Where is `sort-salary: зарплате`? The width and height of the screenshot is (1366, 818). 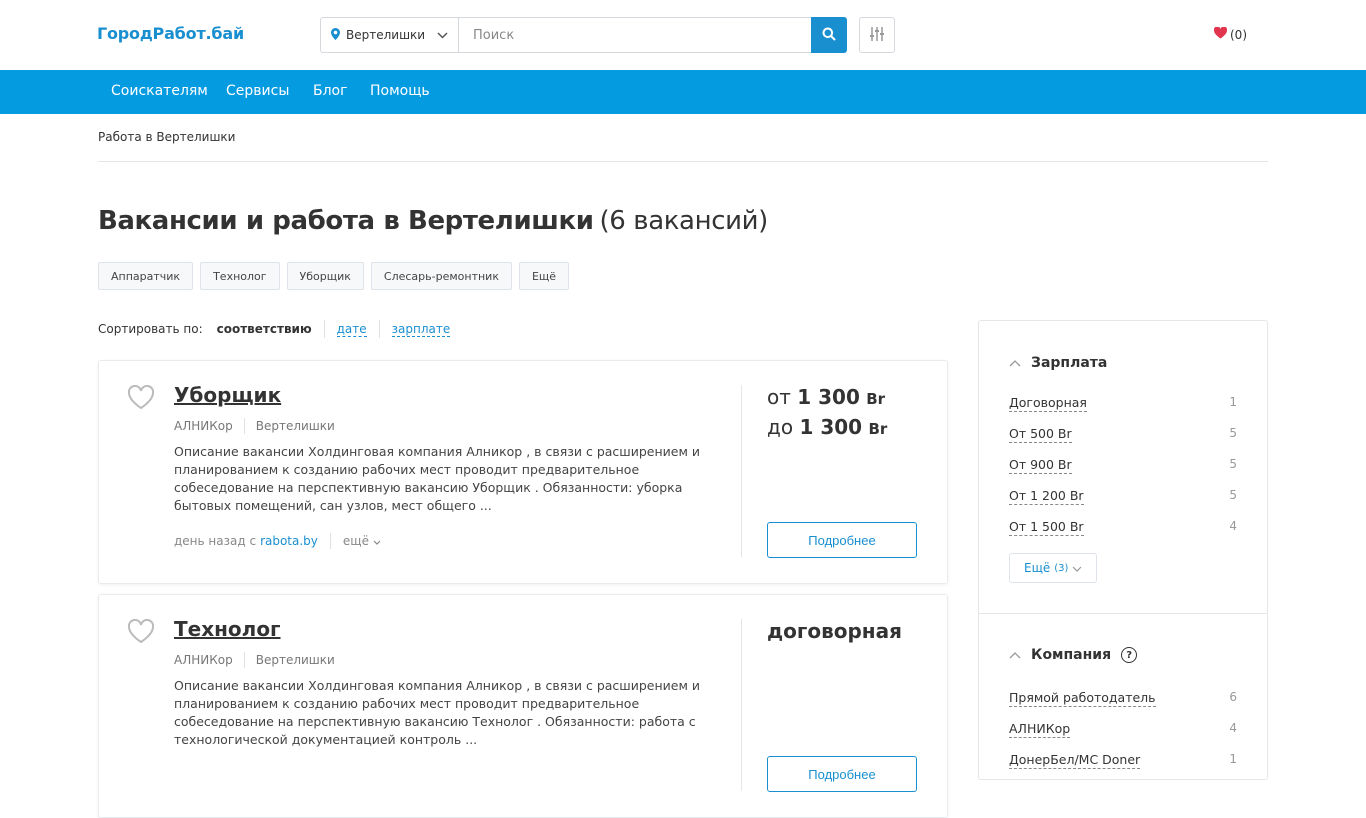
sort-salary: зарплате is located at coordinates (421, 329).